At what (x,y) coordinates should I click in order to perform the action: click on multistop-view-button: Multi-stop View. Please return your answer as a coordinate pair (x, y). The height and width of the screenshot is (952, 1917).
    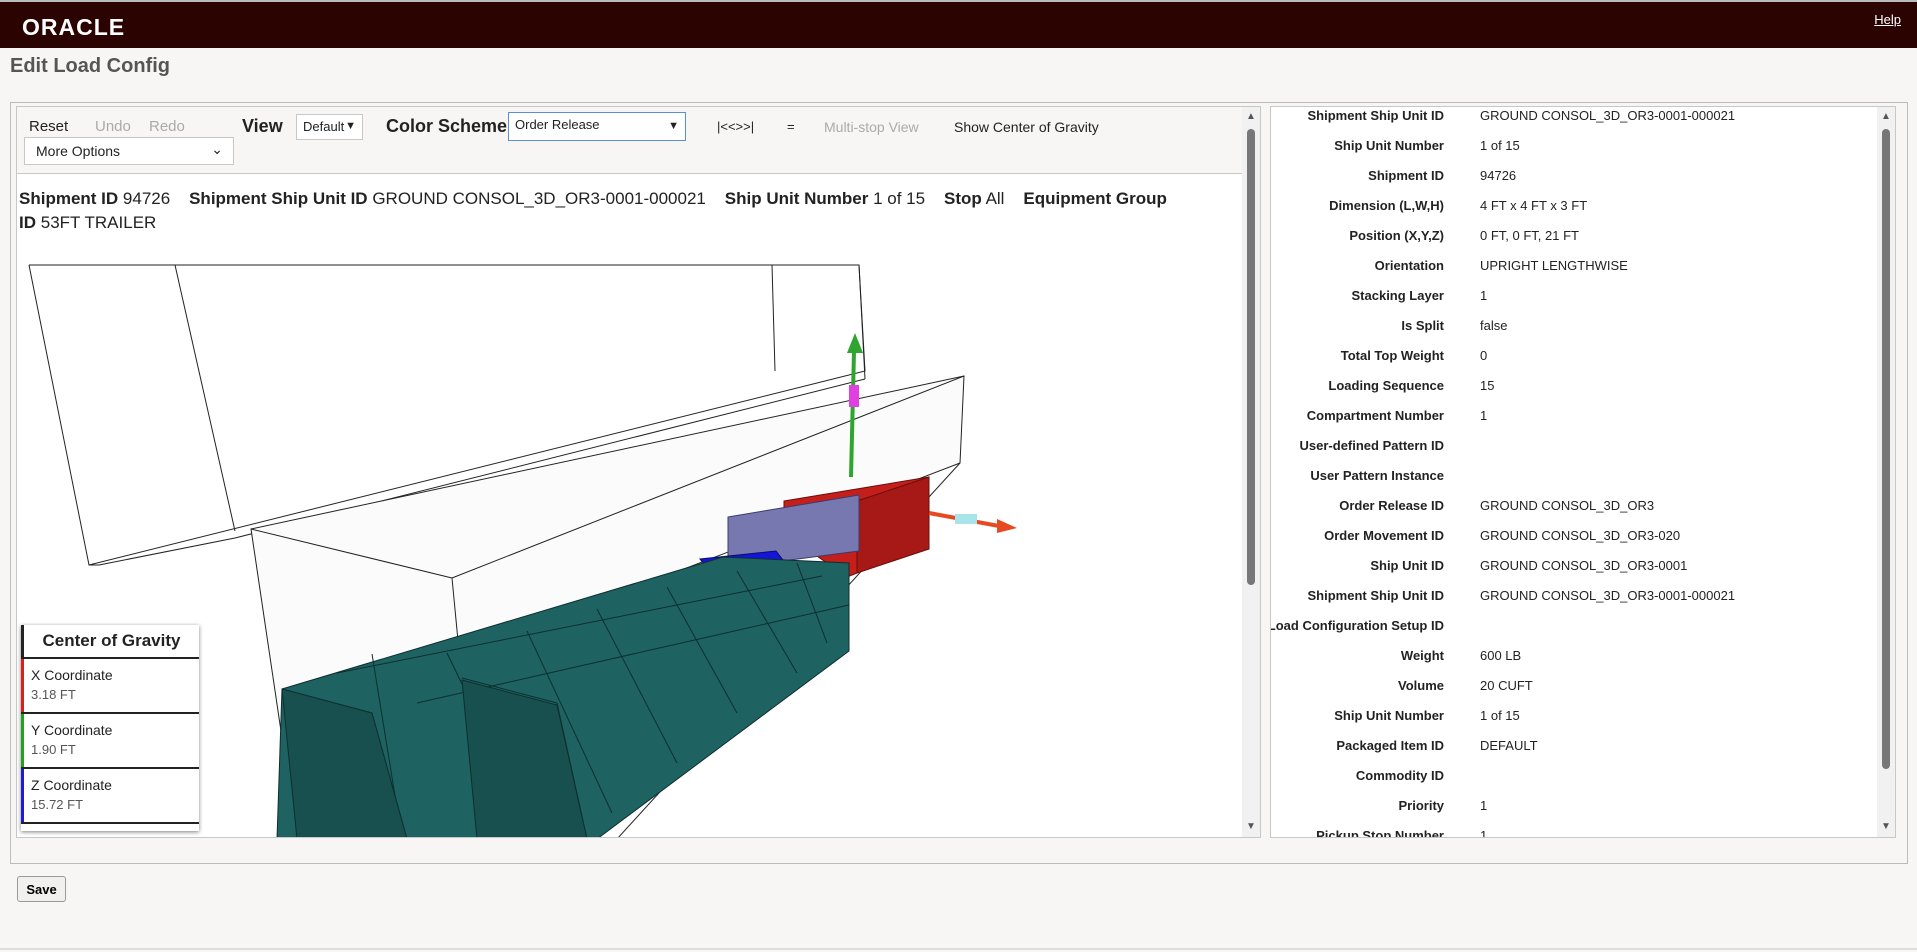
    Looking at the image, I should click on (871, 127).